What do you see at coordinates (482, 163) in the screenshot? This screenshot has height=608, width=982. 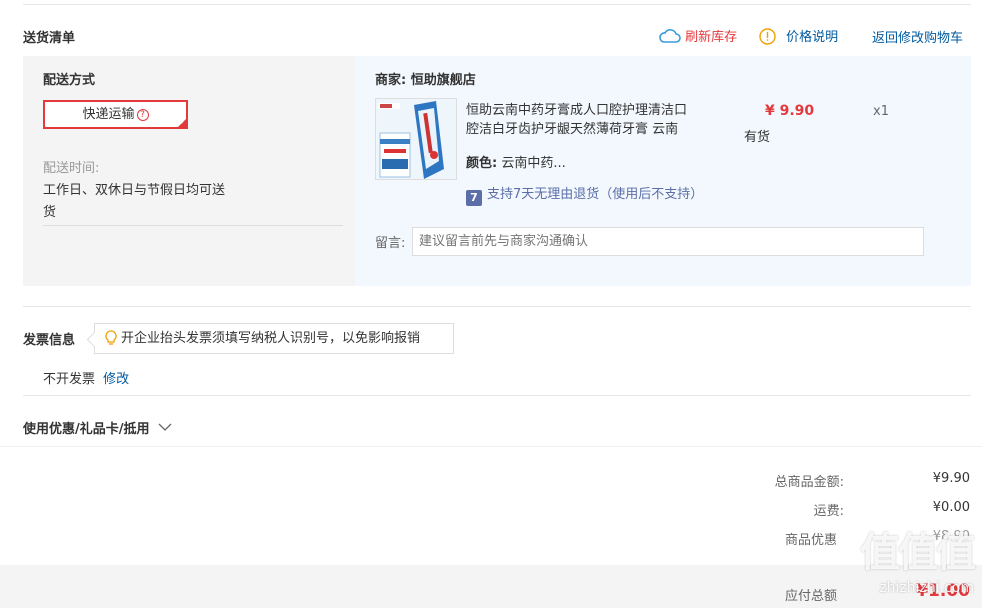 I see `color-label: 颜色:` at bounding box center [482, 163].